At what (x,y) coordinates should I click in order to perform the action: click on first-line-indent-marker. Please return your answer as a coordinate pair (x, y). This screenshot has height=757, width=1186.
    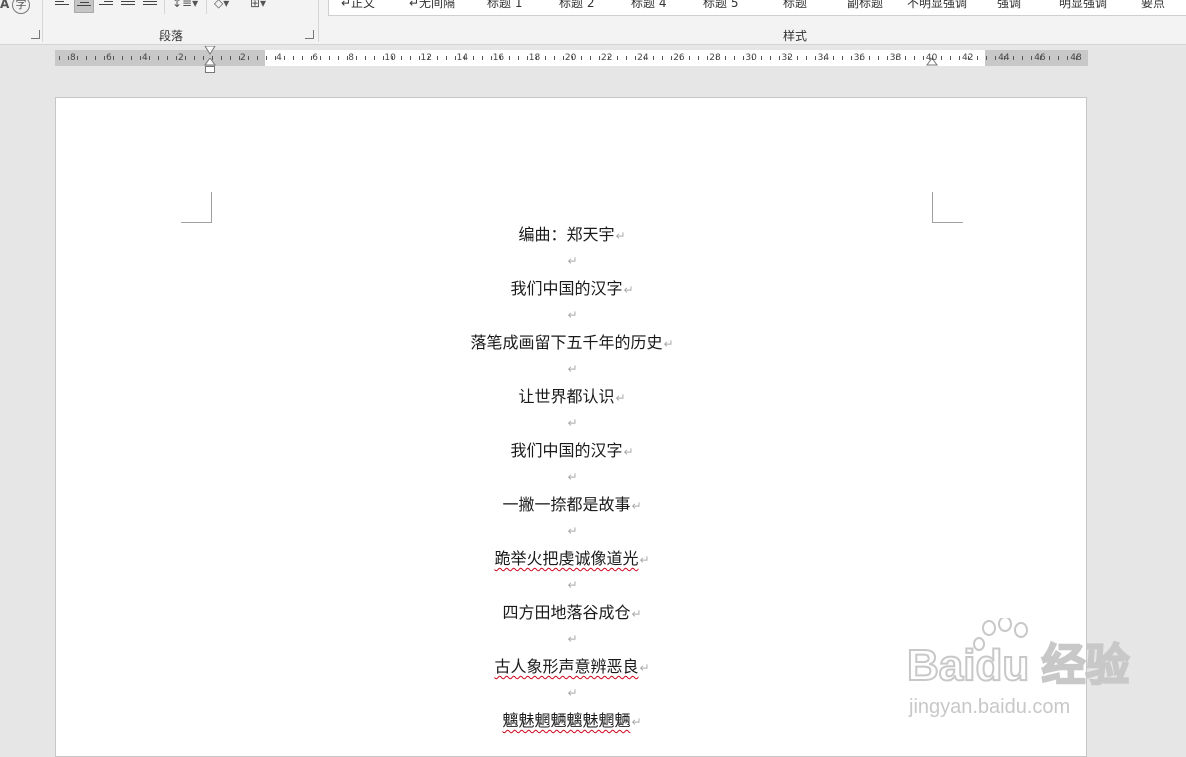
    Looking at the image, I should click on (210, 51).